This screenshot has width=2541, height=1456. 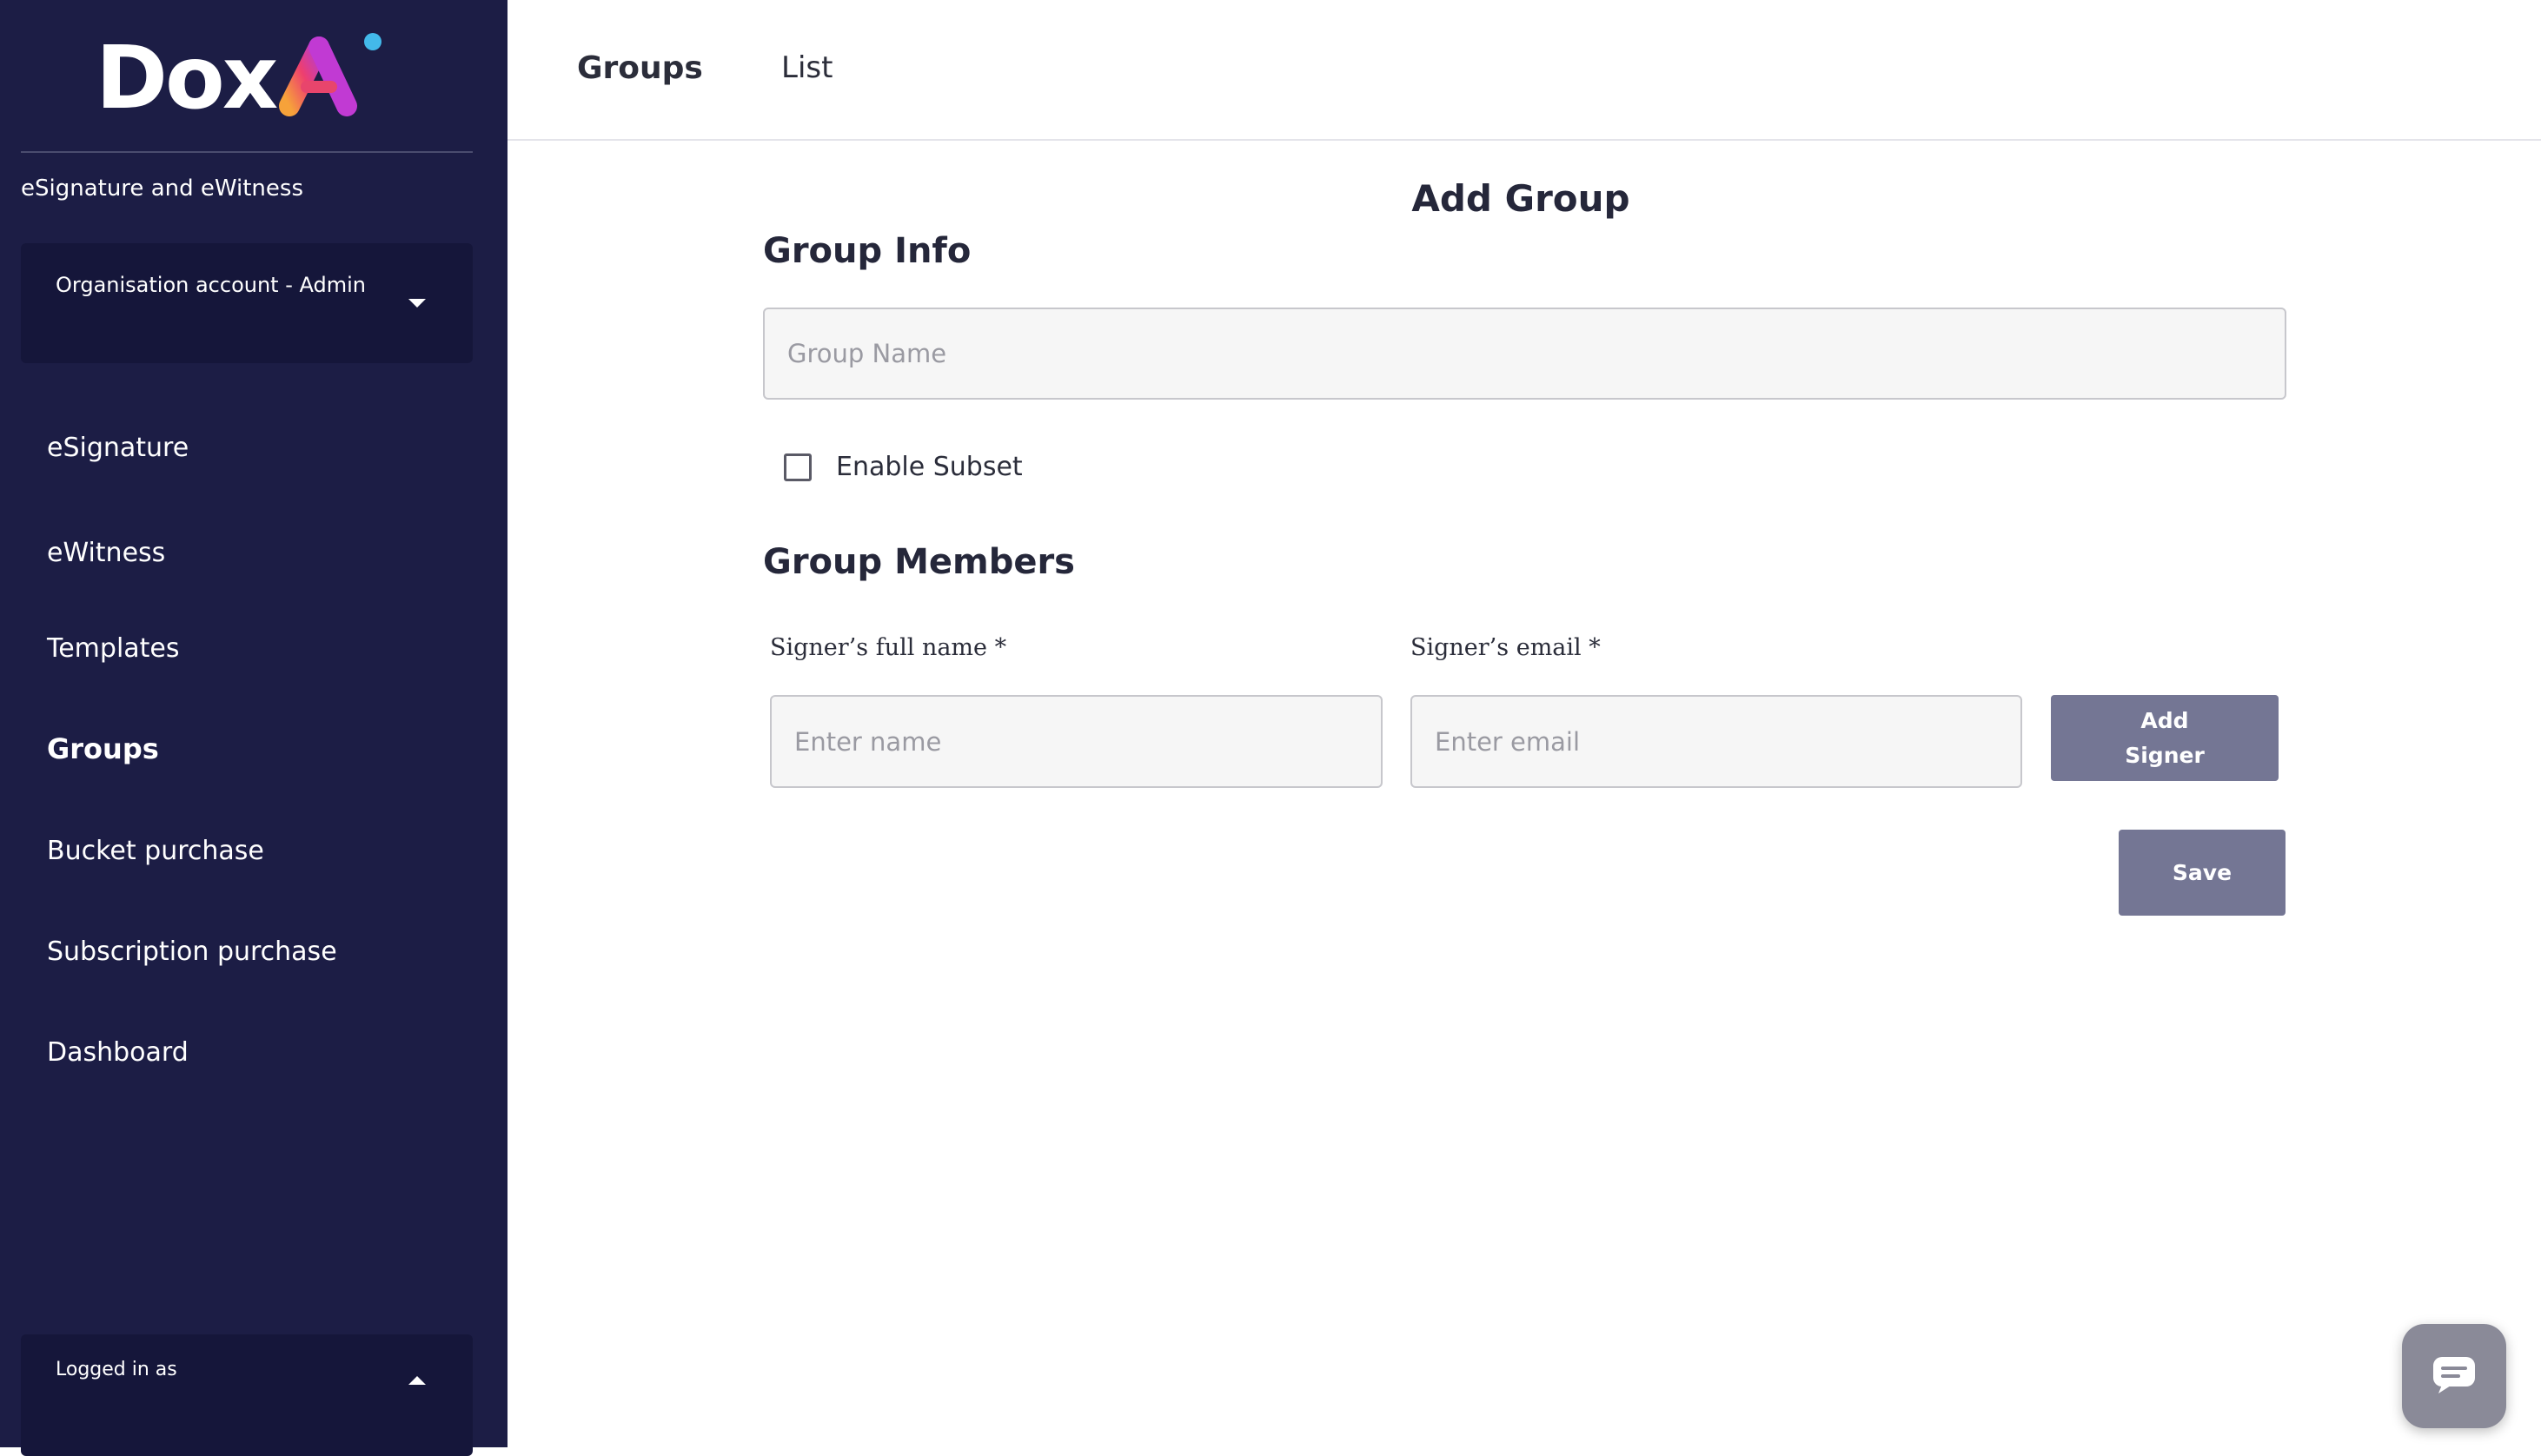 I want to click on add-signer-label-line1: Add, so click(x=2164, y=720).